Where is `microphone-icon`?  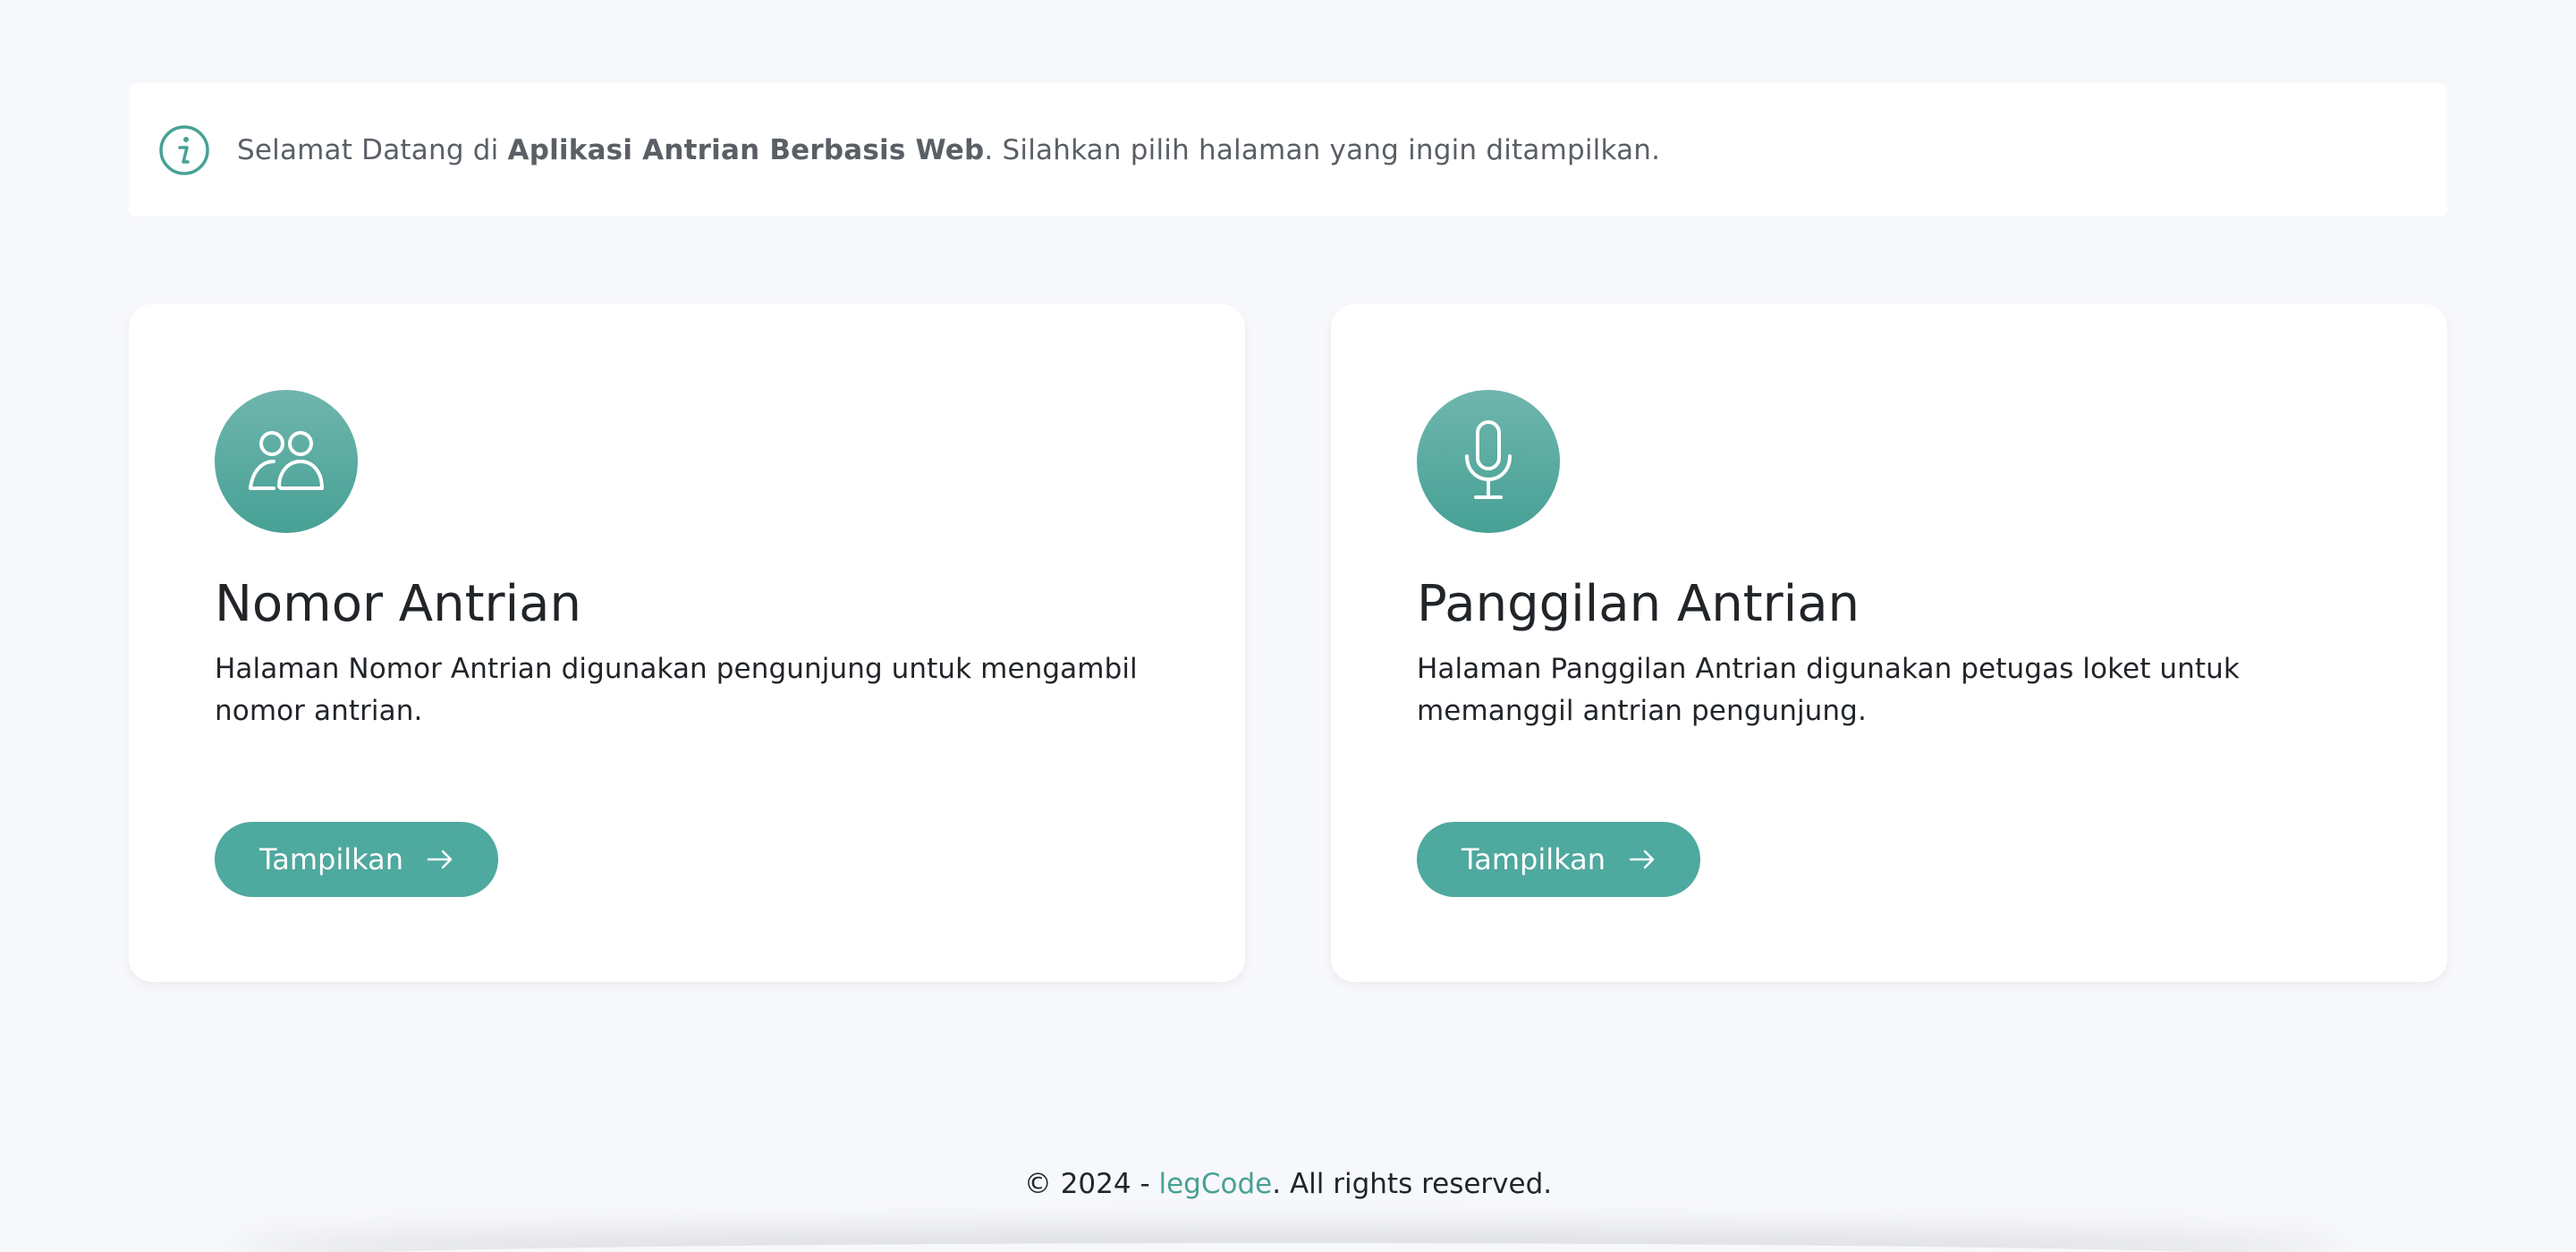 microphone-icon is located at coordinates (1488, 461).